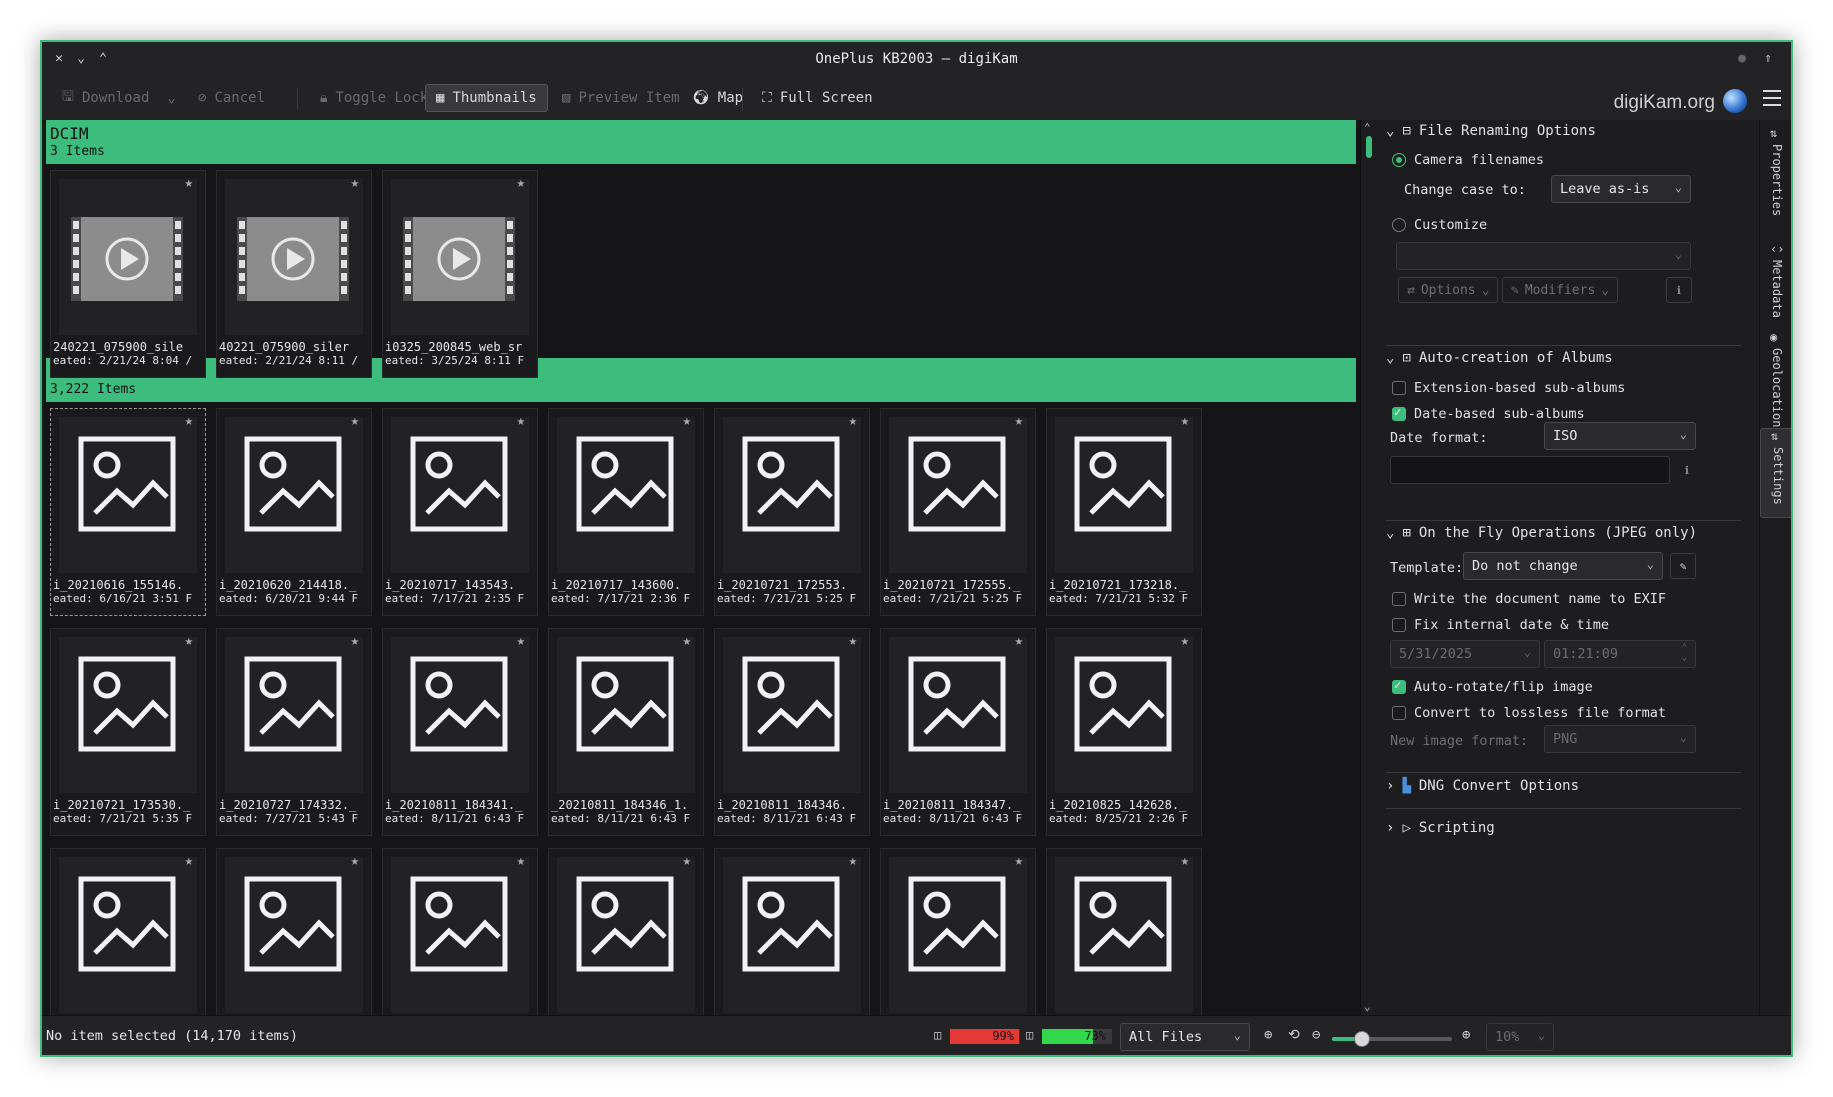 This screenshot has width=1833, height=1097. What do you see at coordinates (701, 142) in the screenshot?
I see `group-header-dcim: DCIM 3 Items` at bounding box center [701, 142].